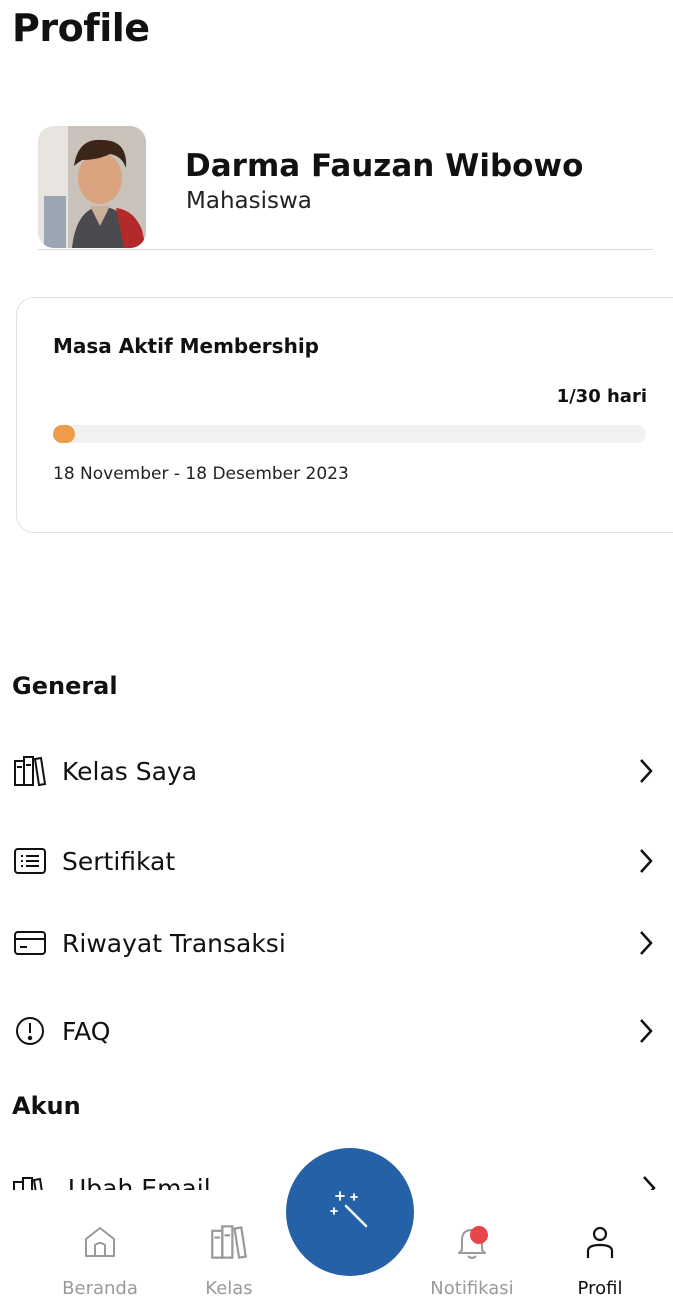 The width and height of the screenshot is (673, 1304). What do you see at coordinates (64, 434) in the screenshot?
I see `membership-progress-fill` at bounding box center [64, 434].